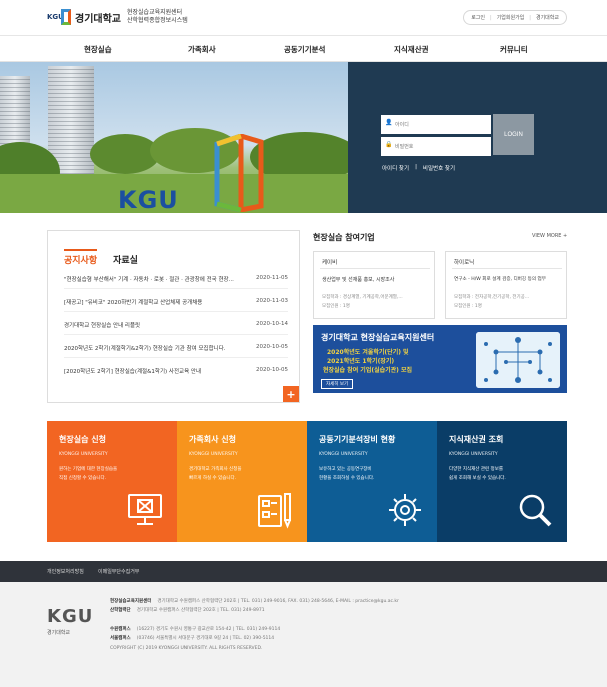 This screenshot has height=687, width=607. Describe the element at coordinates (477, 478) in the screenshot. I see `quick-box-desc: 쉽게 조회해 보실 수 있습니다.` at that location.